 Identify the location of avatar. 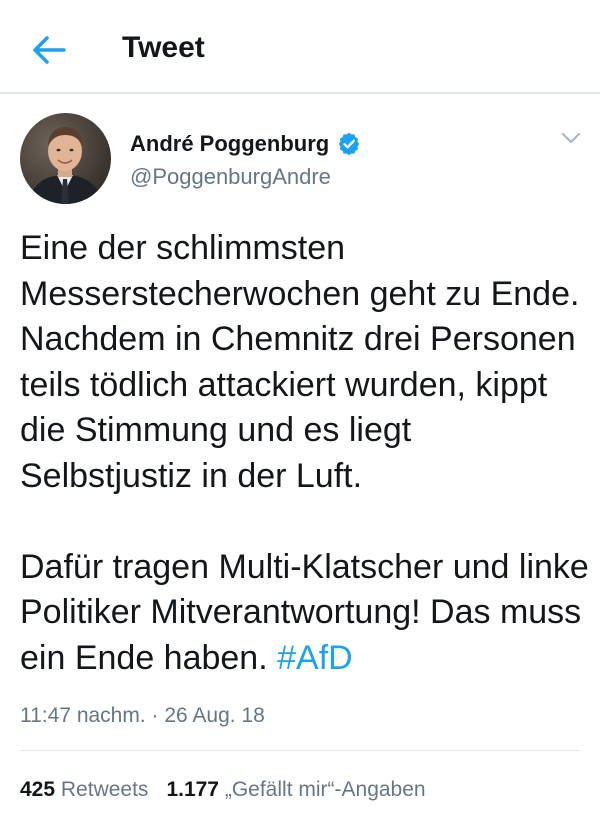
(65, 158).